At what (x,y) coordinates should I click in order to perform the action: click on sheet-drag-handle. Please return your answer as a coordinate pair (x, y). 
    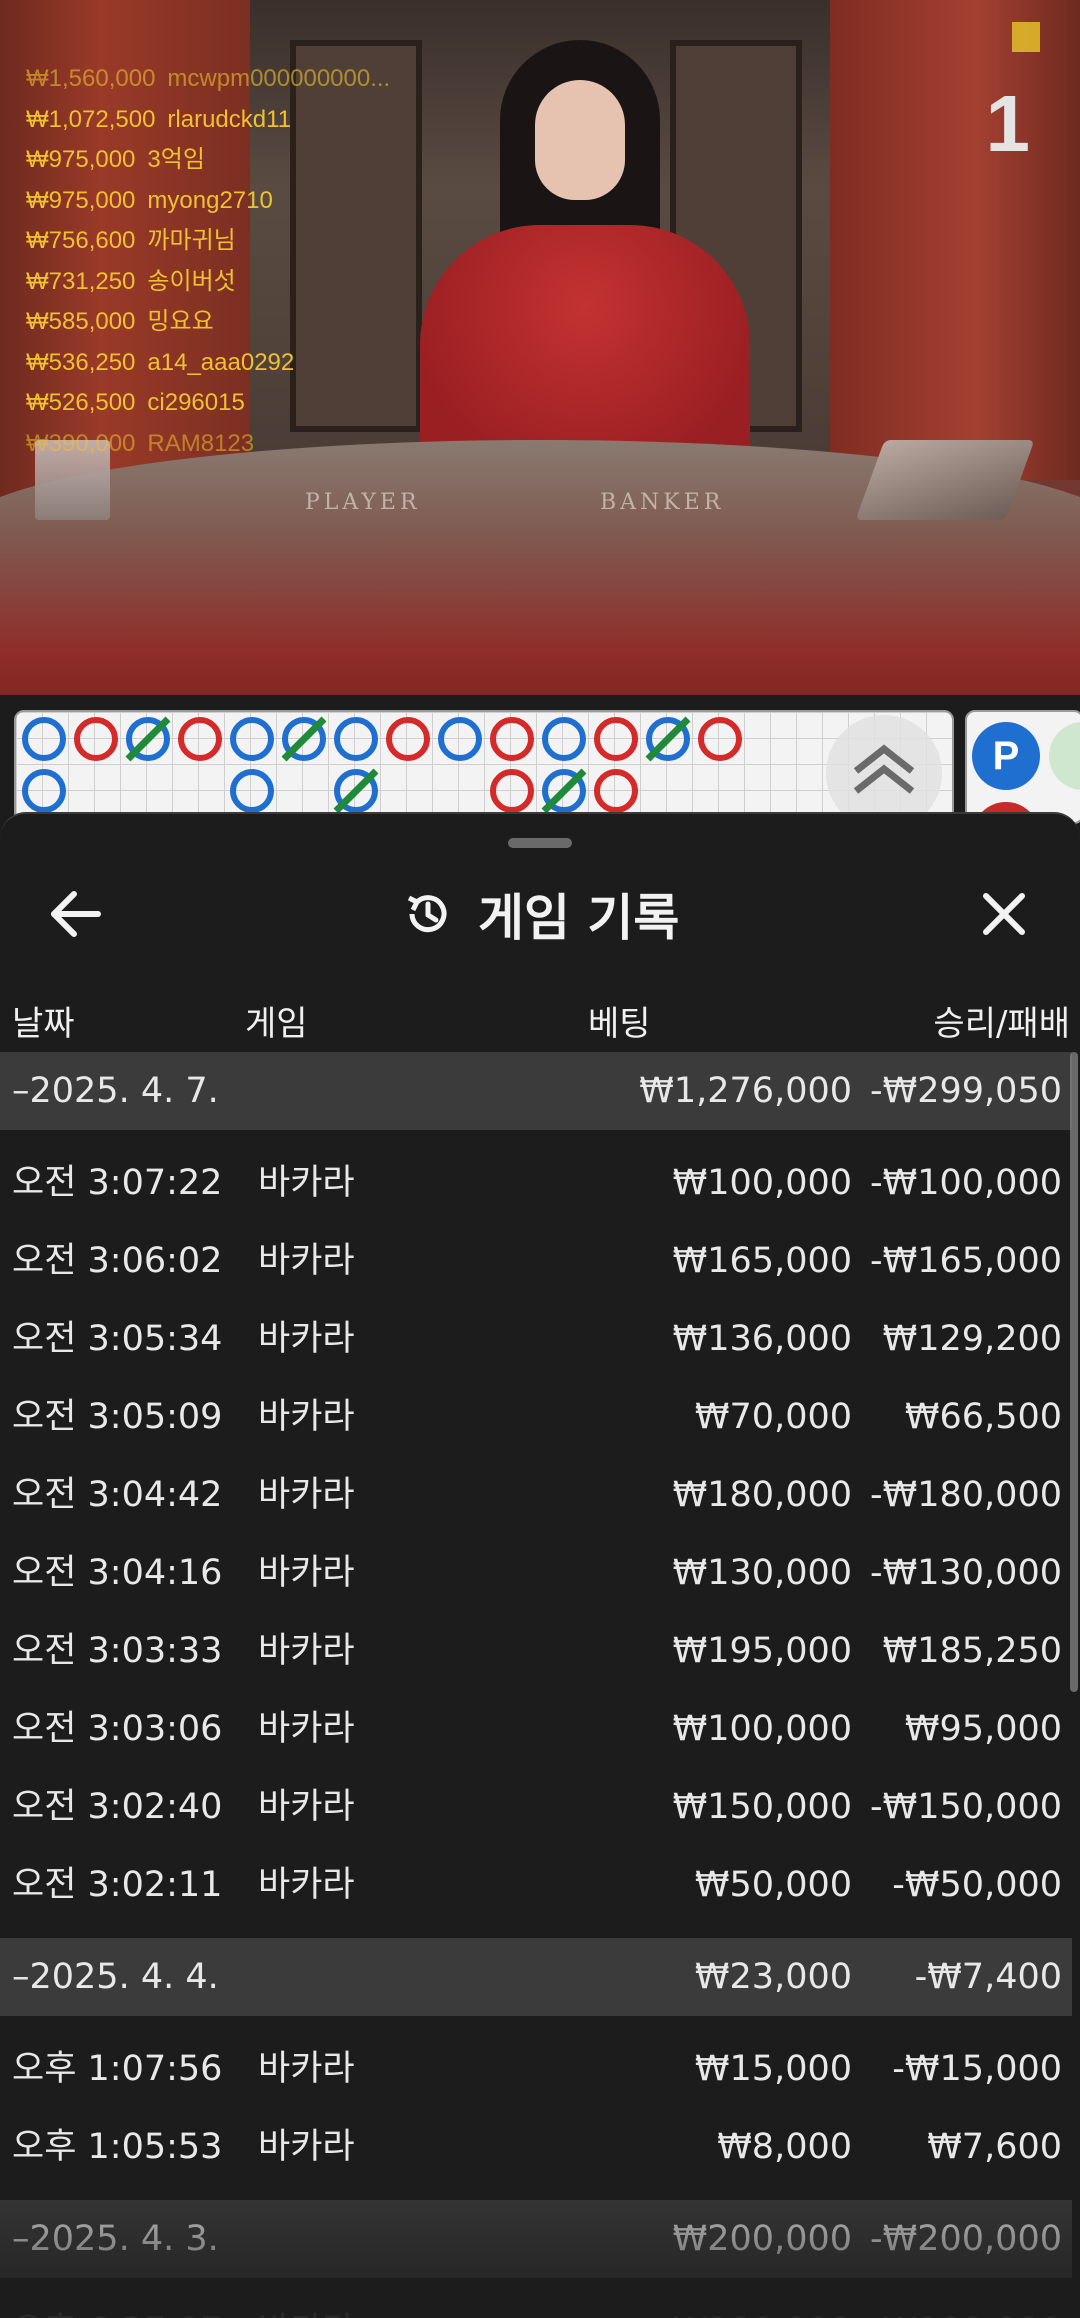
    Looking at the image, I should click on (540, 843).